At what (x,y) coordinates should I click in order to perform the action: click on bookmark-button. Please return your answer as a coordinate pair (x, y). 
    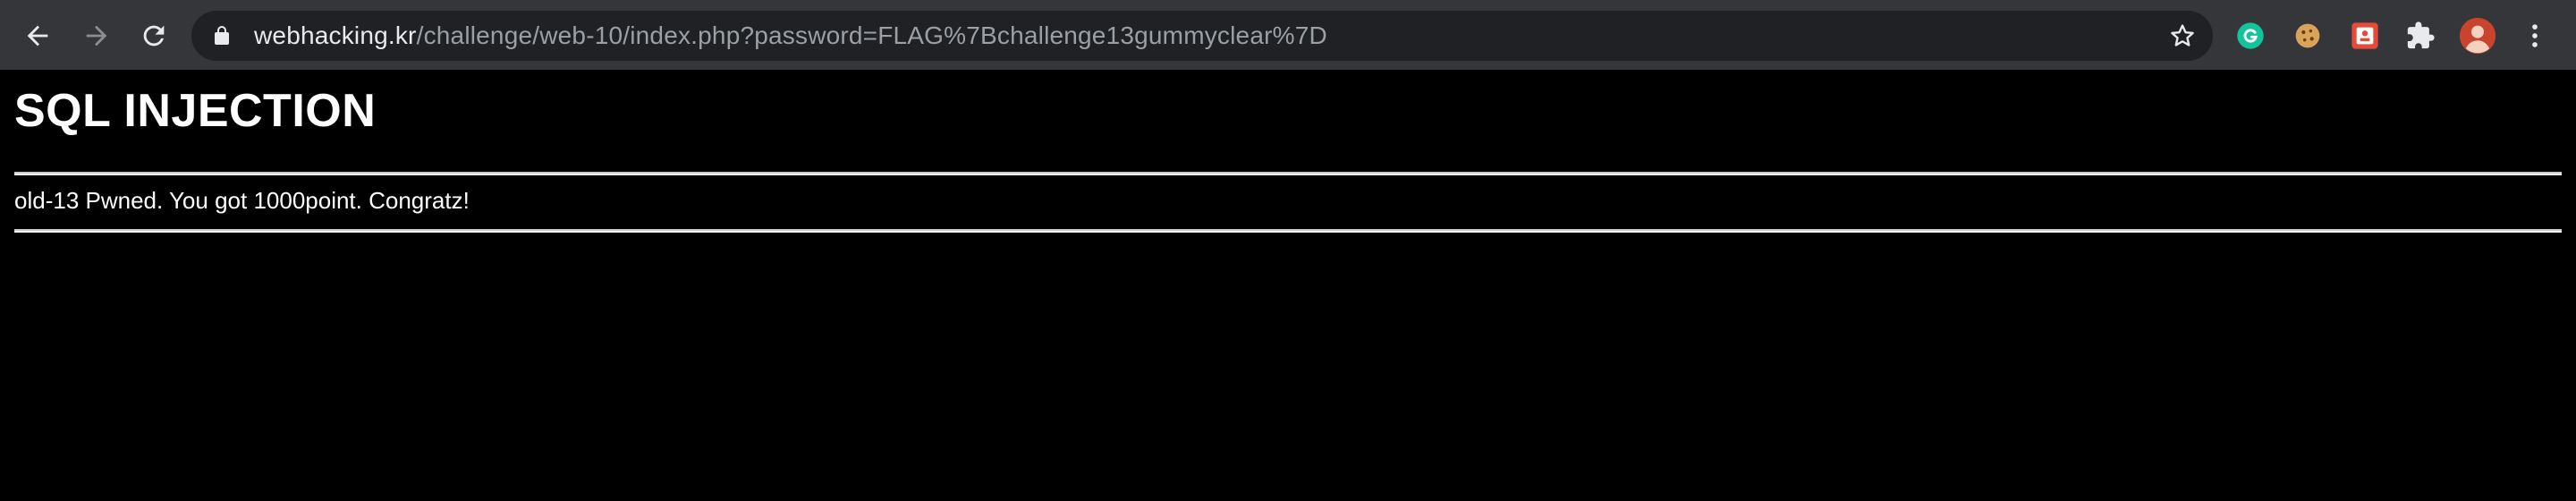
    Looking at the image, I should click on (2182, 36).